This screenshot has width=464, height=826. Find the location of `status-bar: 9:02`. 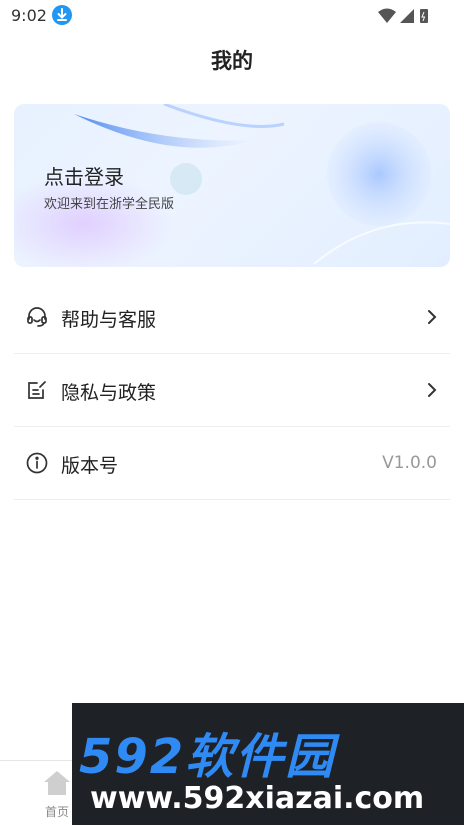

status-bar: 9:02 is located at coordinates (232, 16).